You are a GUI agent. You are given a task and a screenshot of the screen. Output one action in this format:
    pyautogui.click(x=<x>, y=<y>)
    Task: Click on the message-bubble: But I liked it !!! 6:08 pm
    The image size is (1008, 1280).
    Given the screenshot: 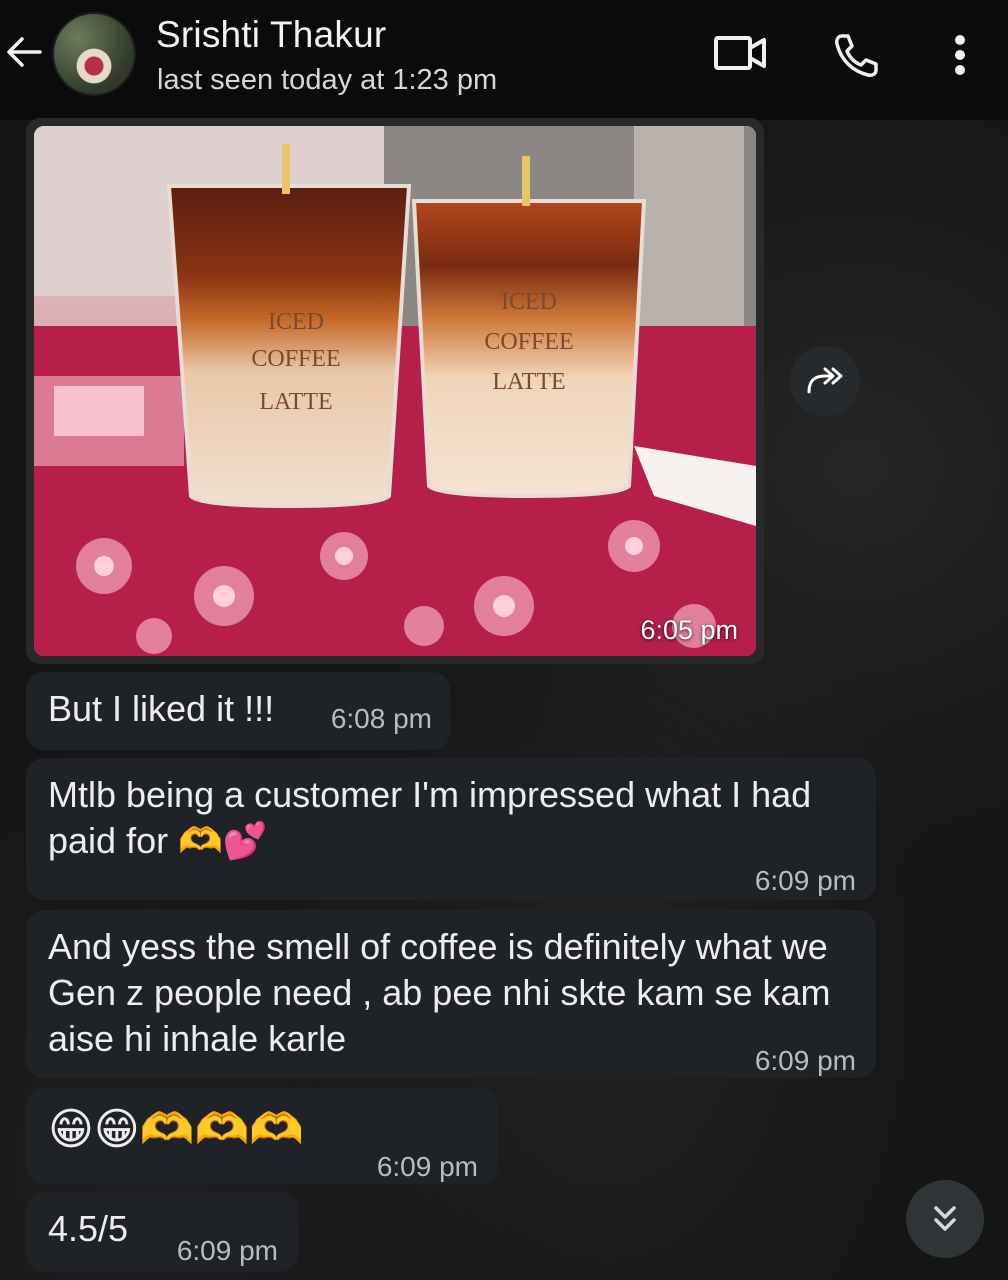 What is the action you would take?
    pyautogui.click(x=238, y=711)
    